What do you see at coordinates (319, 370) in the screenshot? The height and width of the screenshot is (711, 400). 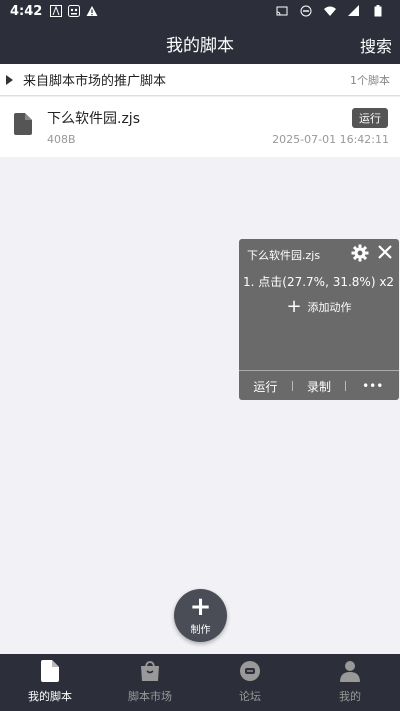 I see `panel-divider` at bounding box center [319, 370].